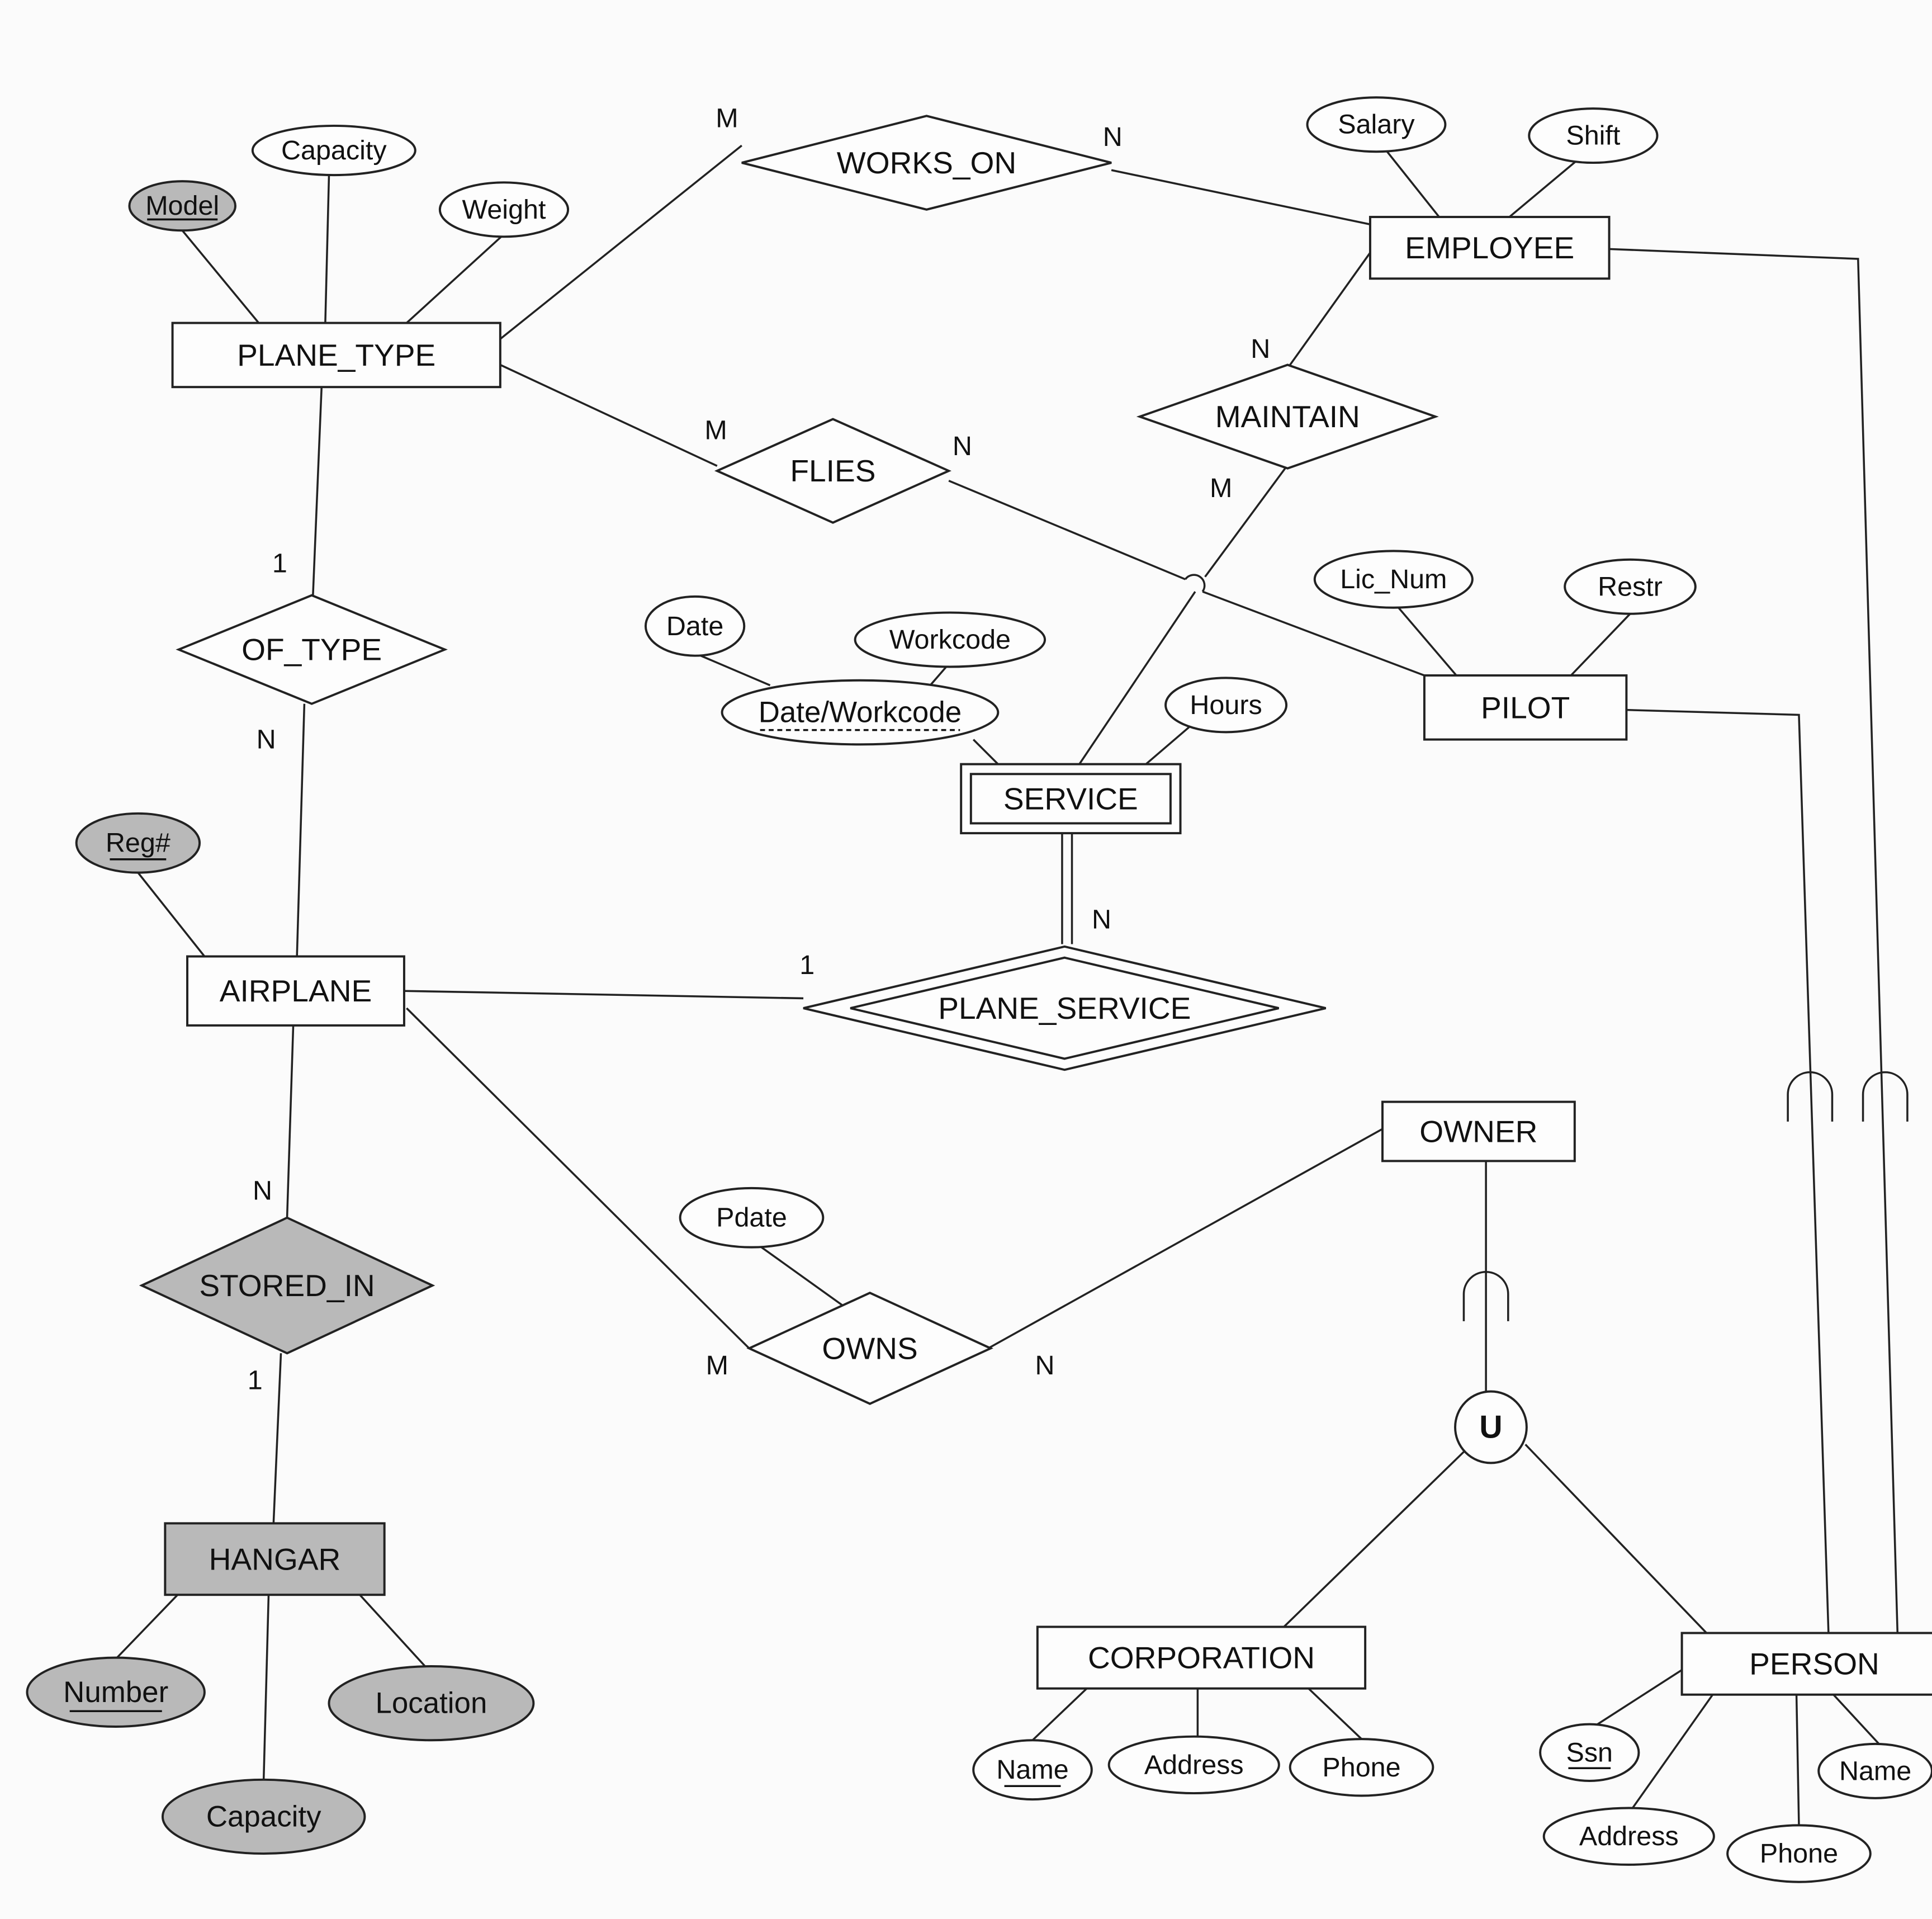 The height and width of the screenshot is (1919, 1932). I want to click on attribute-co-phone: Phone, so click(1362, 1767).